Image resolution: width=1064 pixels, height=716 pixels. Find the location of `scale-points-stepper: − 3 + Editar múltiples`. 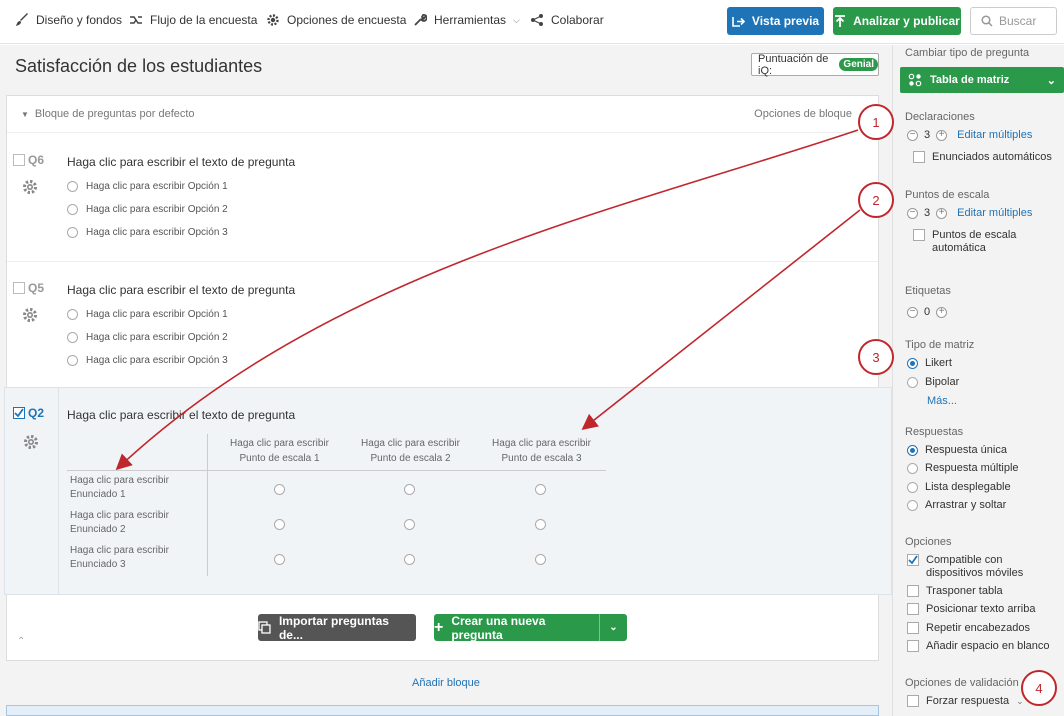

scale-points-stepper: − 3 + Editar múltiples is located at coordinates (969, 213).